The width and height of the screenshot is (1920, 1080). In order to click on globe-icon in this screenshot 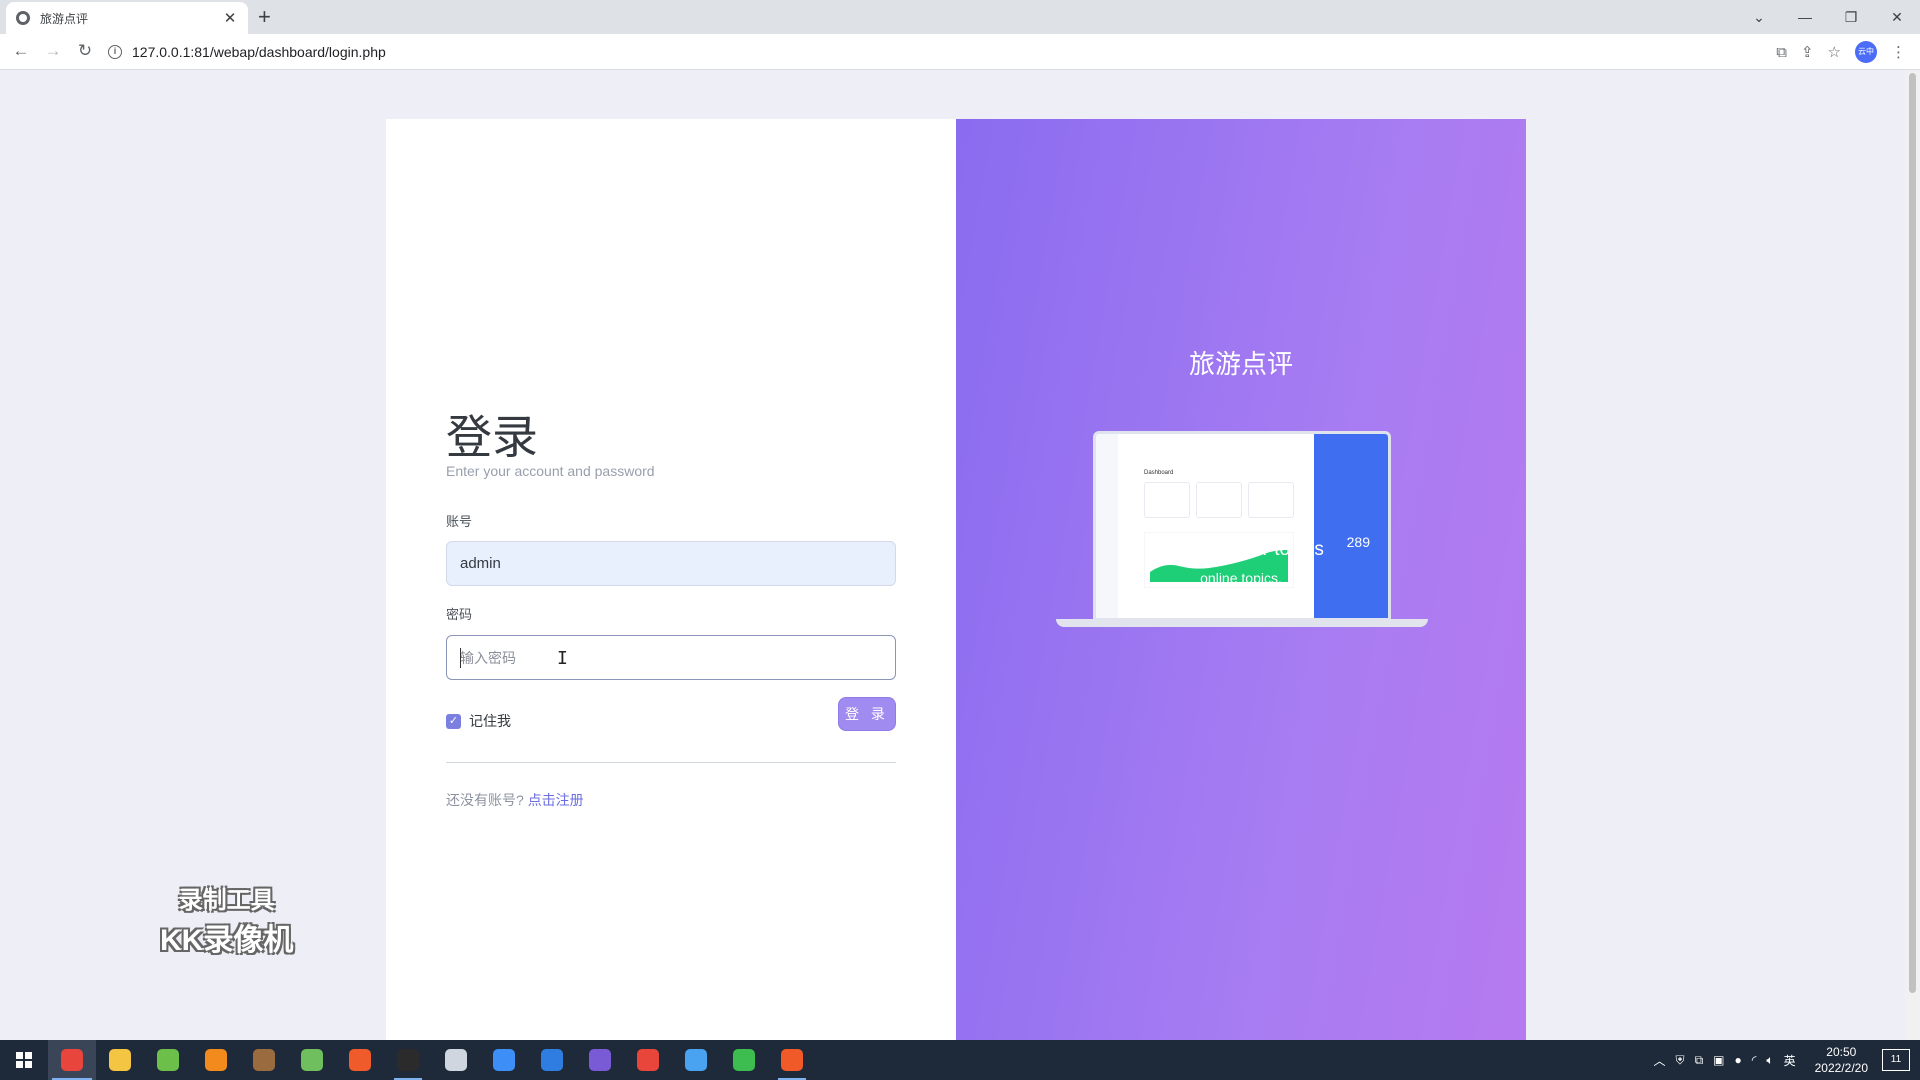, I will do `click(23, 18)`.